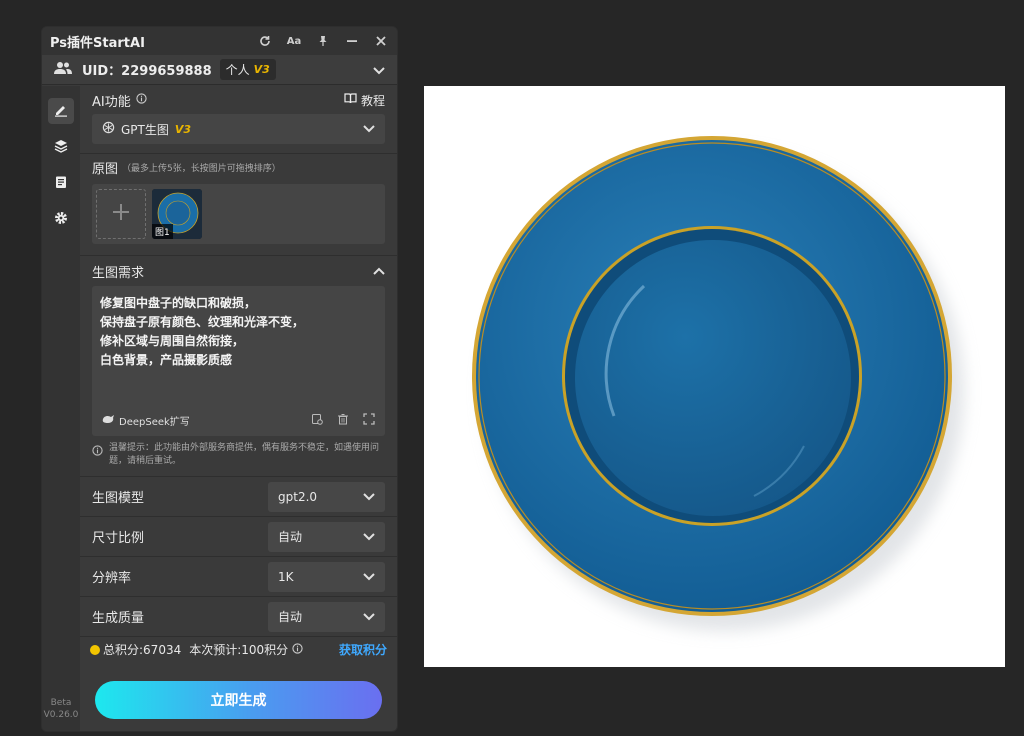 Image resolution: width=1024 pixels, height=736 pixels. What do you see at coordinates (238, 420) in the screenshot?
I see `prompt-toolbar: DeepSeek扩写` at bounding box center [238, 420].